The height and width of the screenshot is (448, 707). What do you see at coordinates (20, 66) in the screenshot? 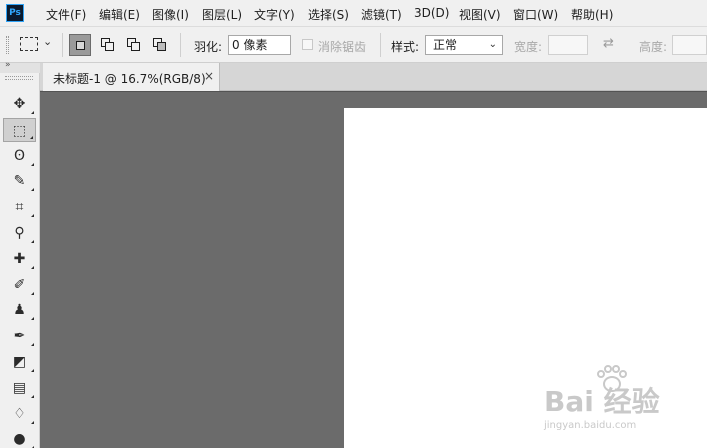
I see `tools-panel-header: »` at bounding box center [20, 66].